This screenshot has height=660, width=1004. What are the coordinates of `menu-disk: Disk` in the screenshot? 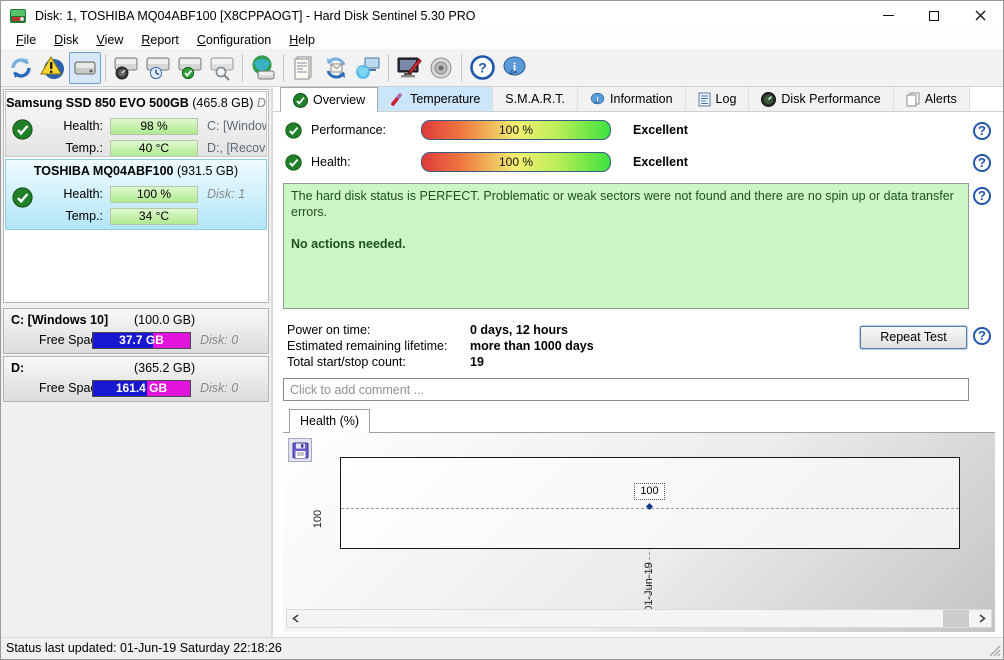 It's located at (66, 40).